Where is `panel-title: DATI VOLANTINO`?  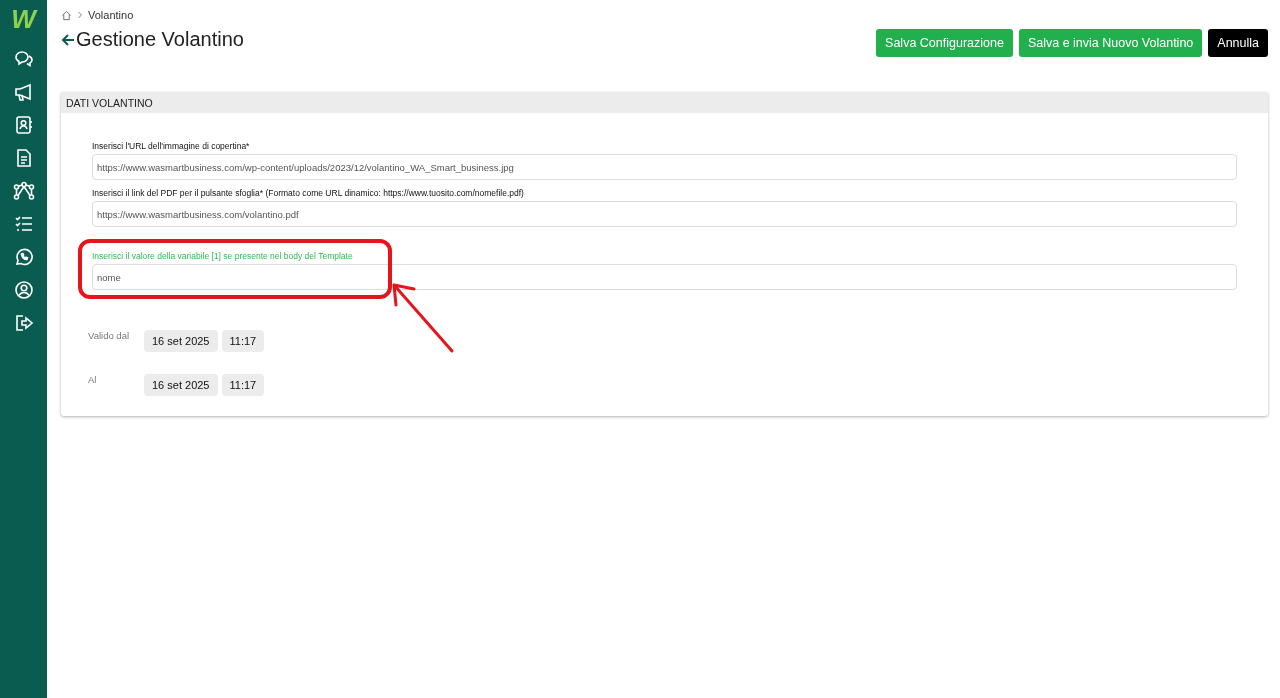
panel-title: DATI VOLANTINO is located at coordinates (109, 102).